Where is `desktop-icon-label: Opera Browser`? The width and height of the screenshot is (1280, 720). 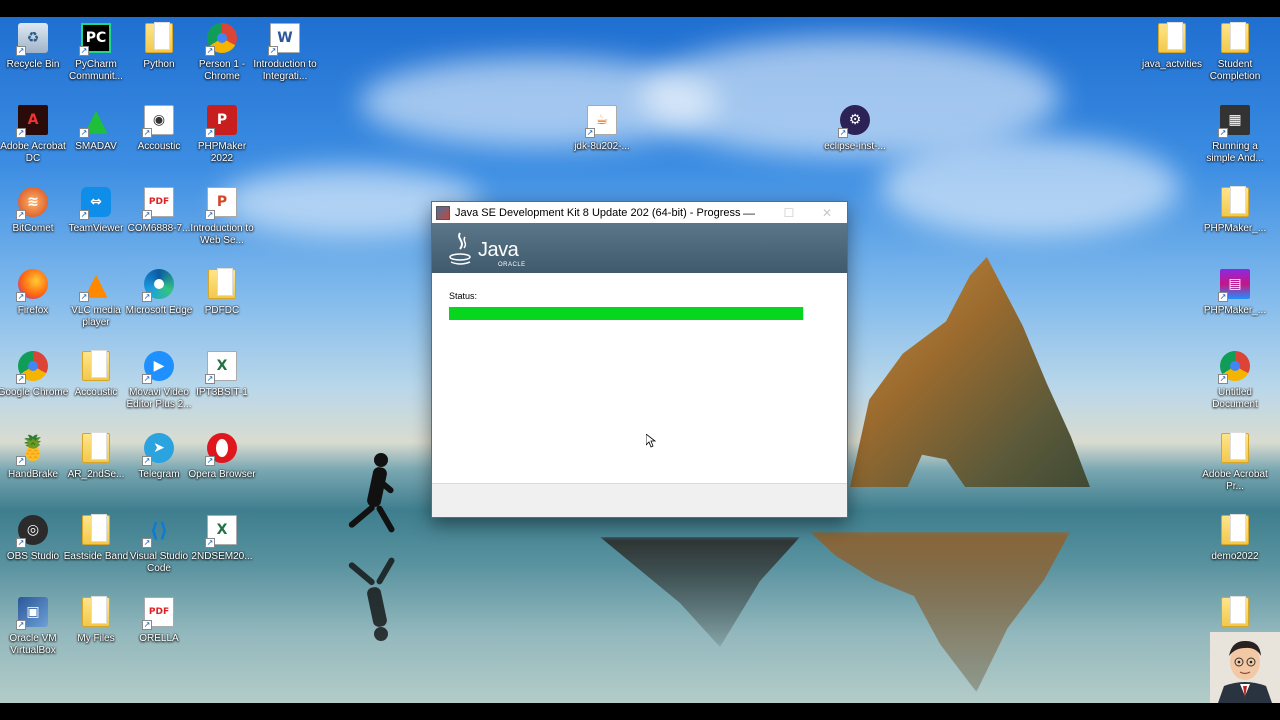
desktop-icon-label: Opera Browser is located at coordinates (222, 474).